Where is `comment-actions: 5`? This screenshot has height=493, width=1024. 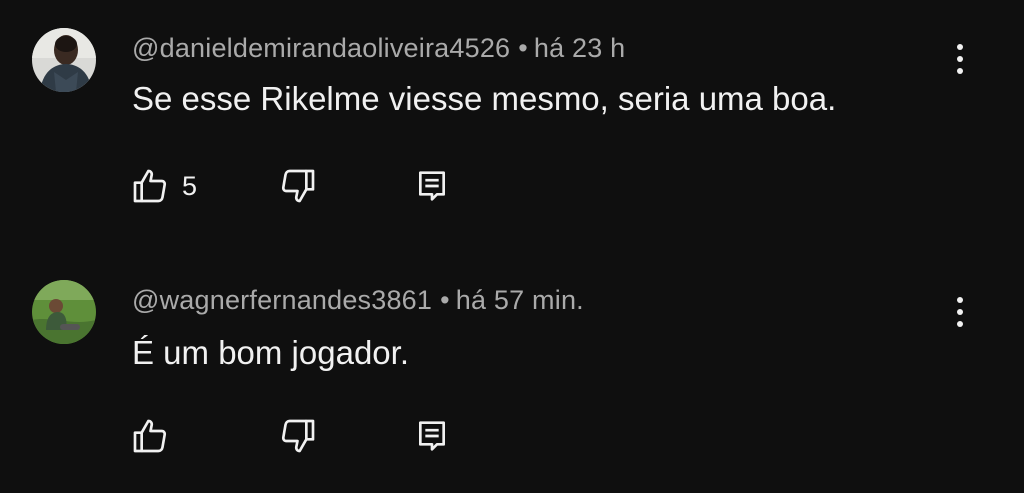
comment-actions: 5 is located at coordinates (512, 186).